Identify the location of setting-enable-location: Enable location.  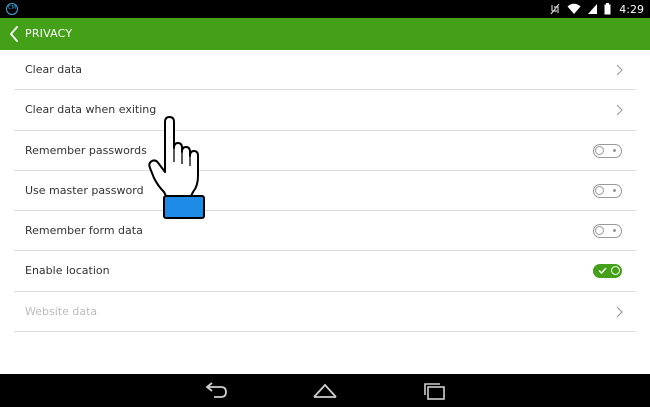
(325, 271).